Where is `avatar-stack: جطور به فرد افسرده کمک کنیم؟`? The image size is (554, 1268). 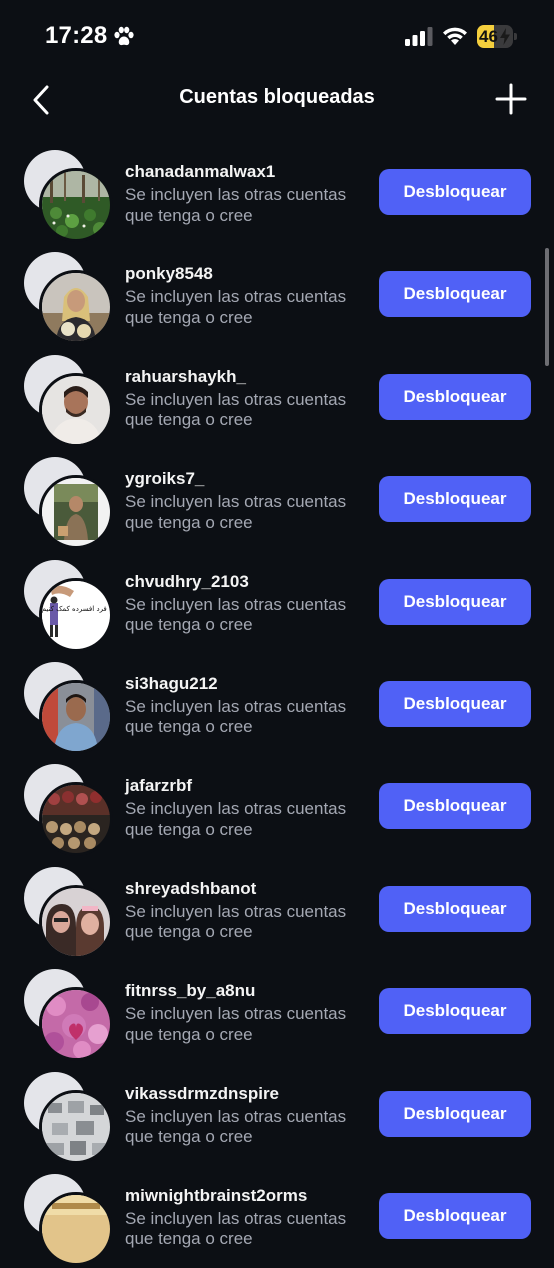 avatar-stack: جطور به فرد افسرده کمک کنیم؟ is located at coordinates (68, 605).